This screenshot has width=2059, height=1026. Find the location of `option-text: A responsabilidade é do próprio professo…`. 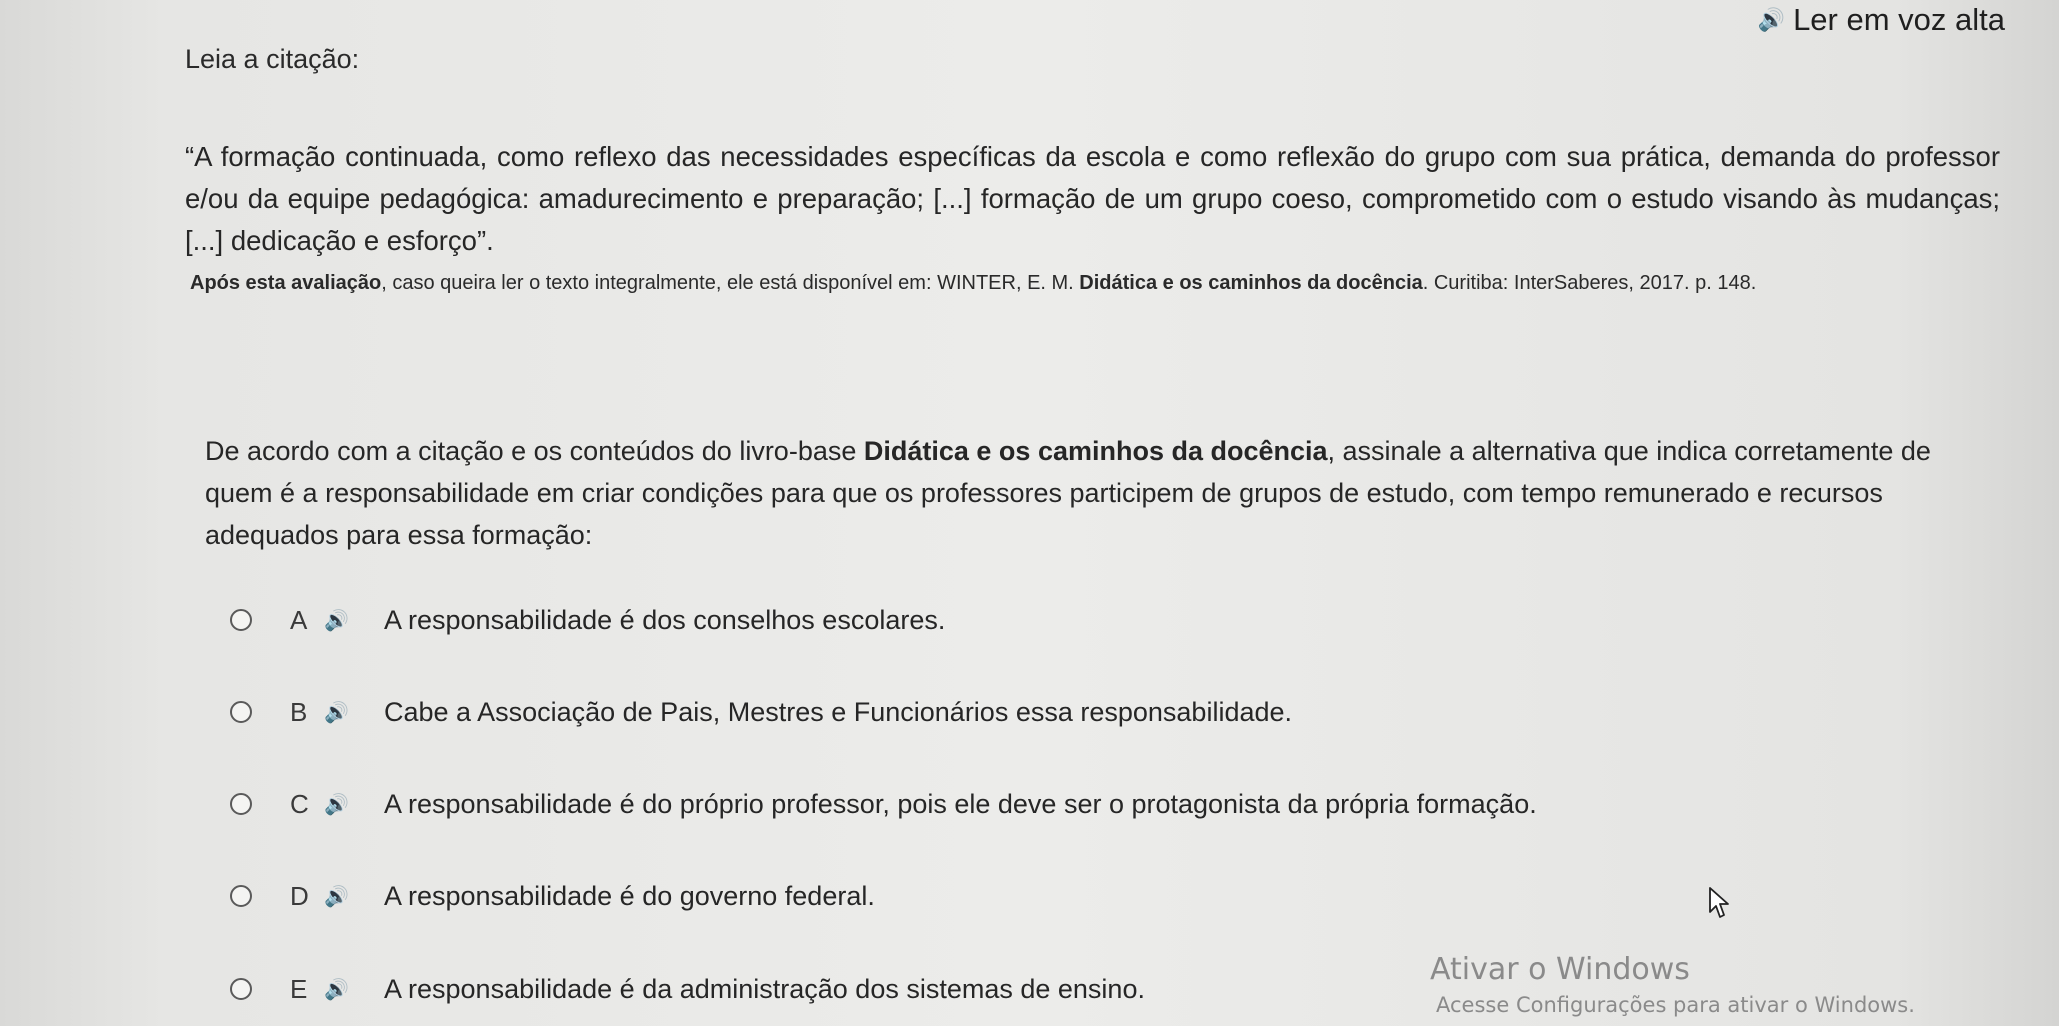

option-text: A responsabilidade é do próprio professo… is located at coordinates (960, 803).